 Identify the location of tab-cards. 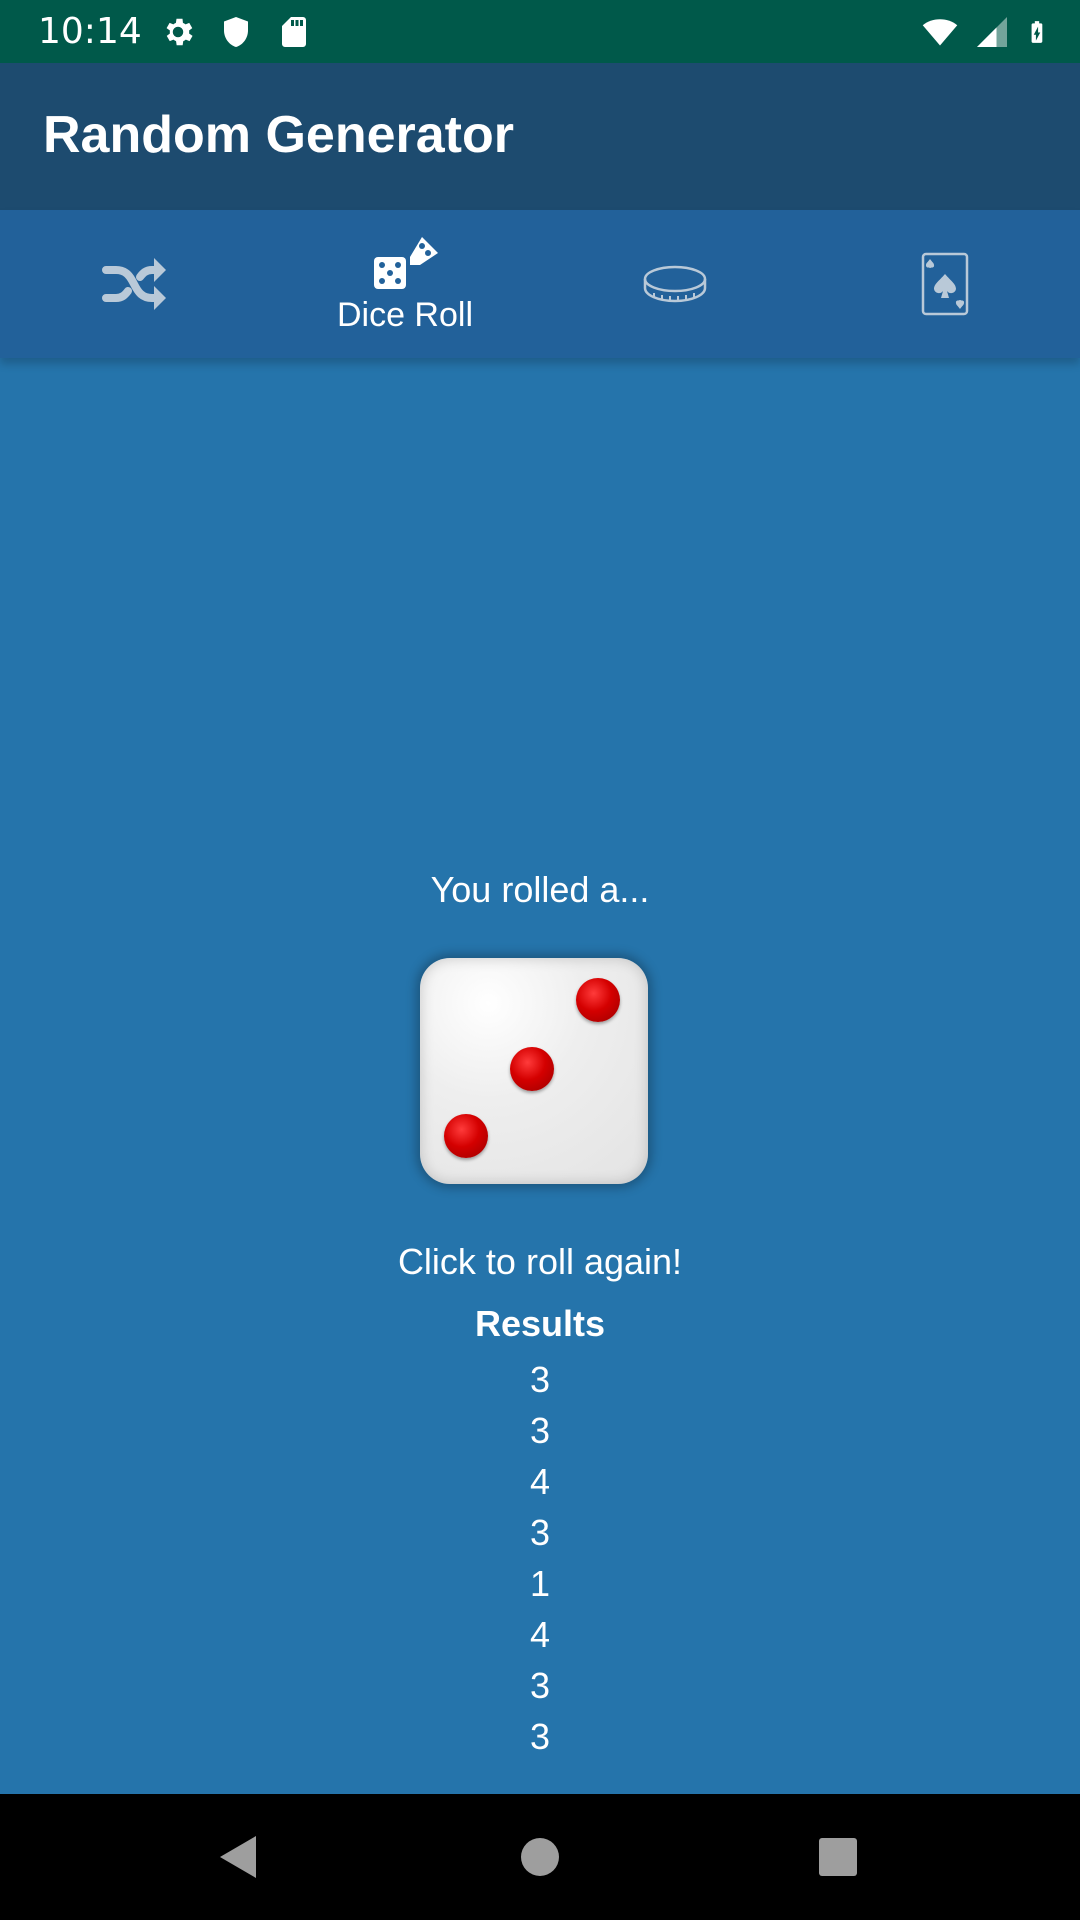
(945, 284).